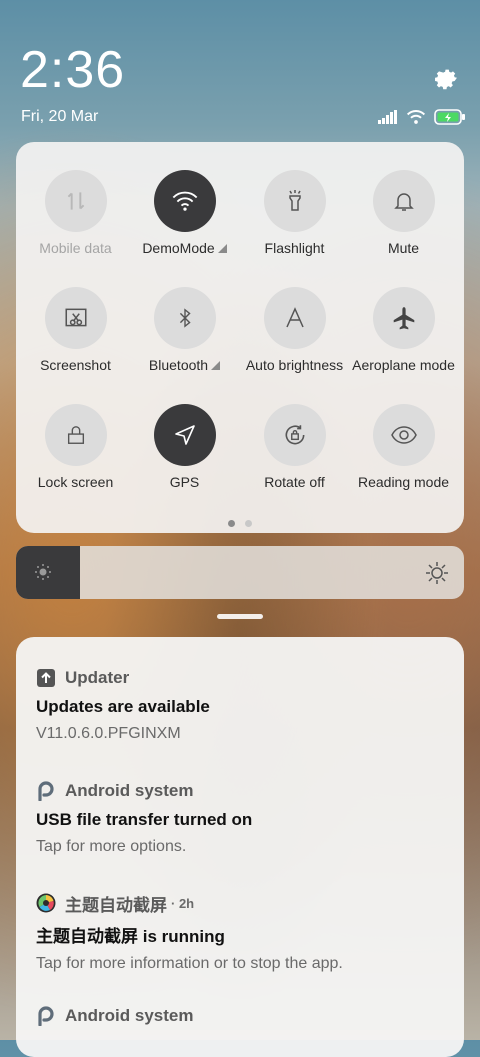 The height and width of the screenshot is (1057, 480). I want to click on tile-mute: Mute, so click(403, 199).